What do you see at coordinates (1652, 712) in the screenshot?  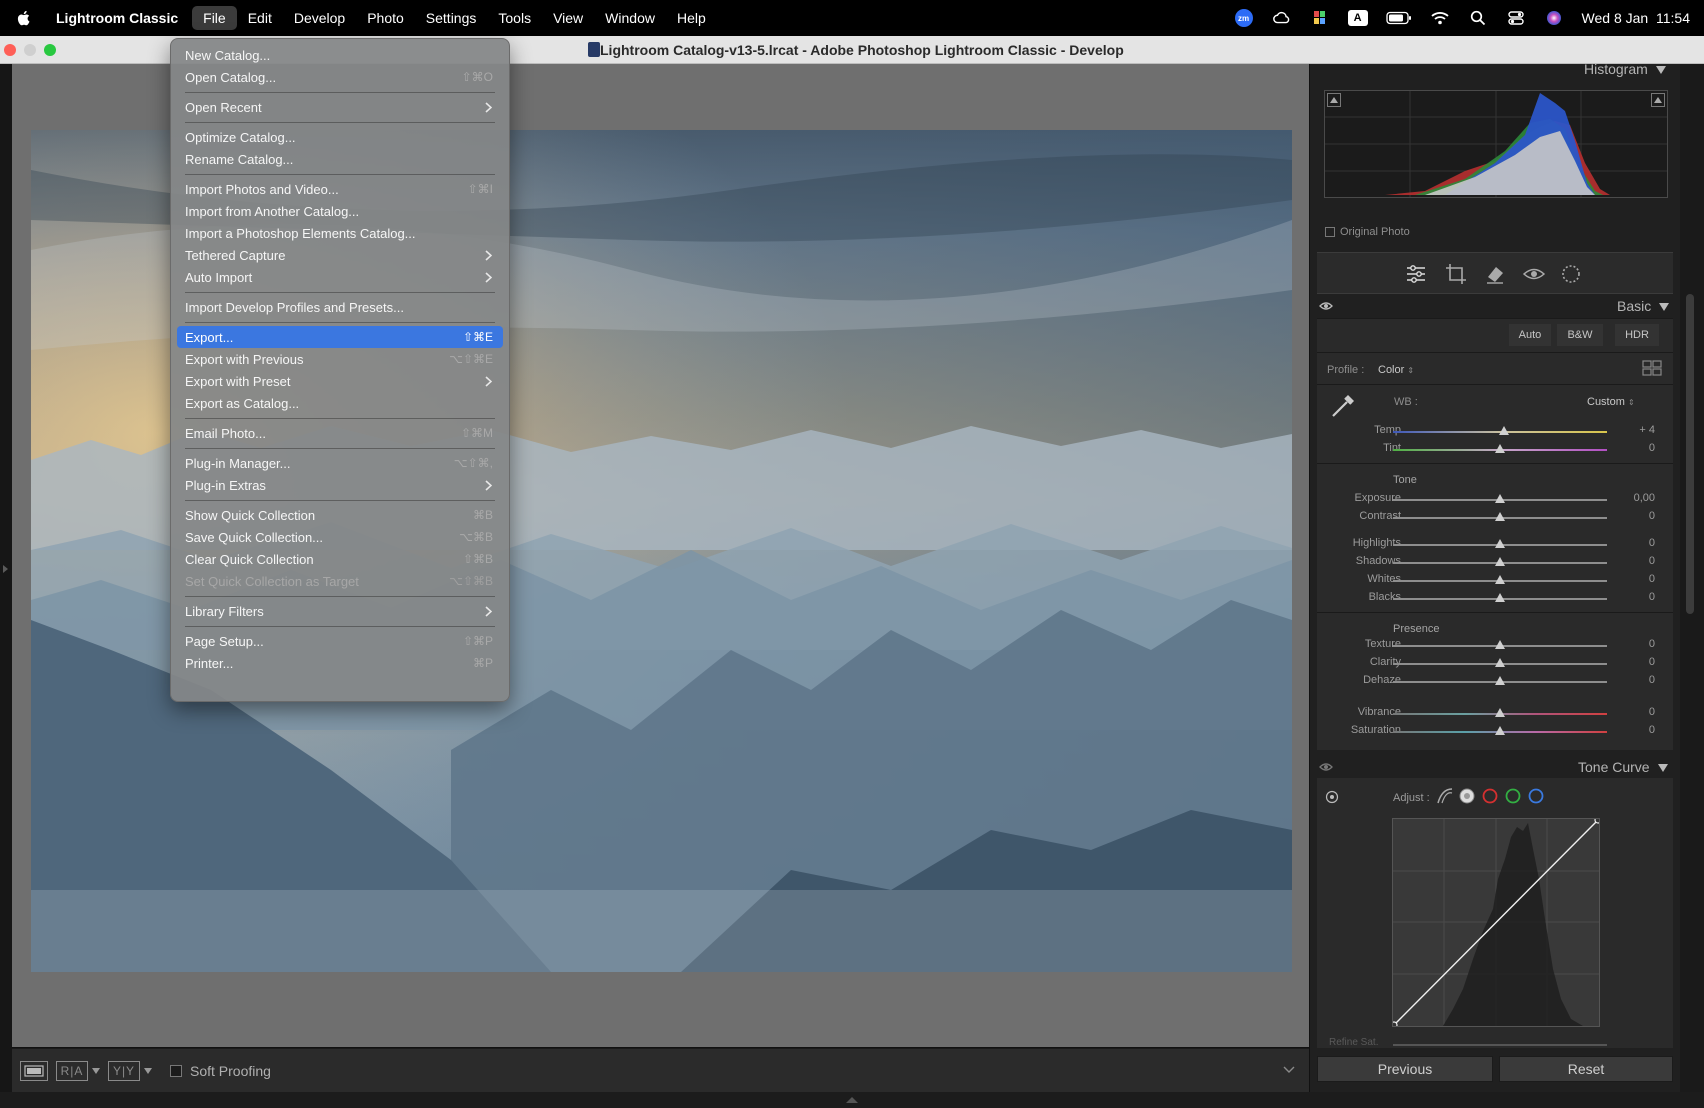 I see `vibrance-value: 0` at bounding box center [1652, 712].